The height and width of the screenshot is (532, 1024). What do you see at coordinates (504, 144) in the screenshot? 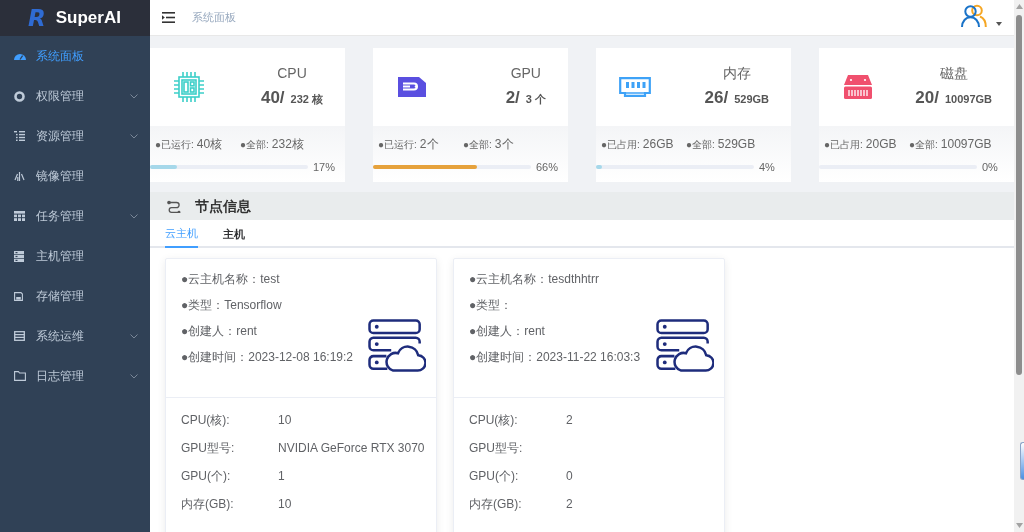
I see `total-value: 3个` at bounding box center [504, 144].